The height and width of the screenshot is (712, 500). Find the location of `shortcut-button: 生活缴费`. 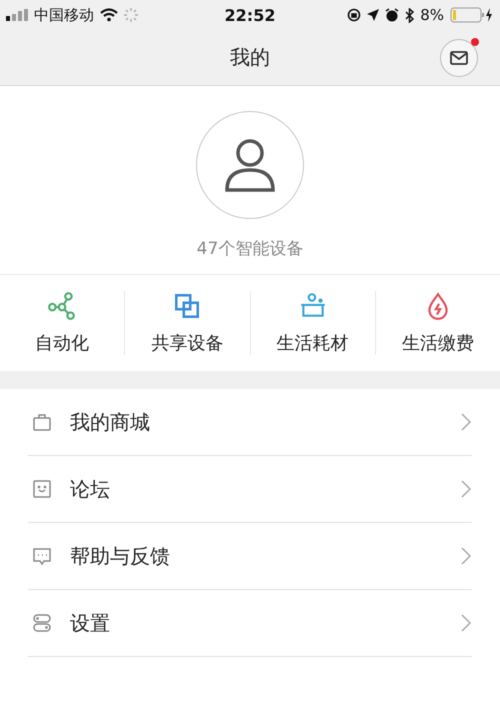

shortcut-button: 生活缴费 is located at coordinates (437, 323).